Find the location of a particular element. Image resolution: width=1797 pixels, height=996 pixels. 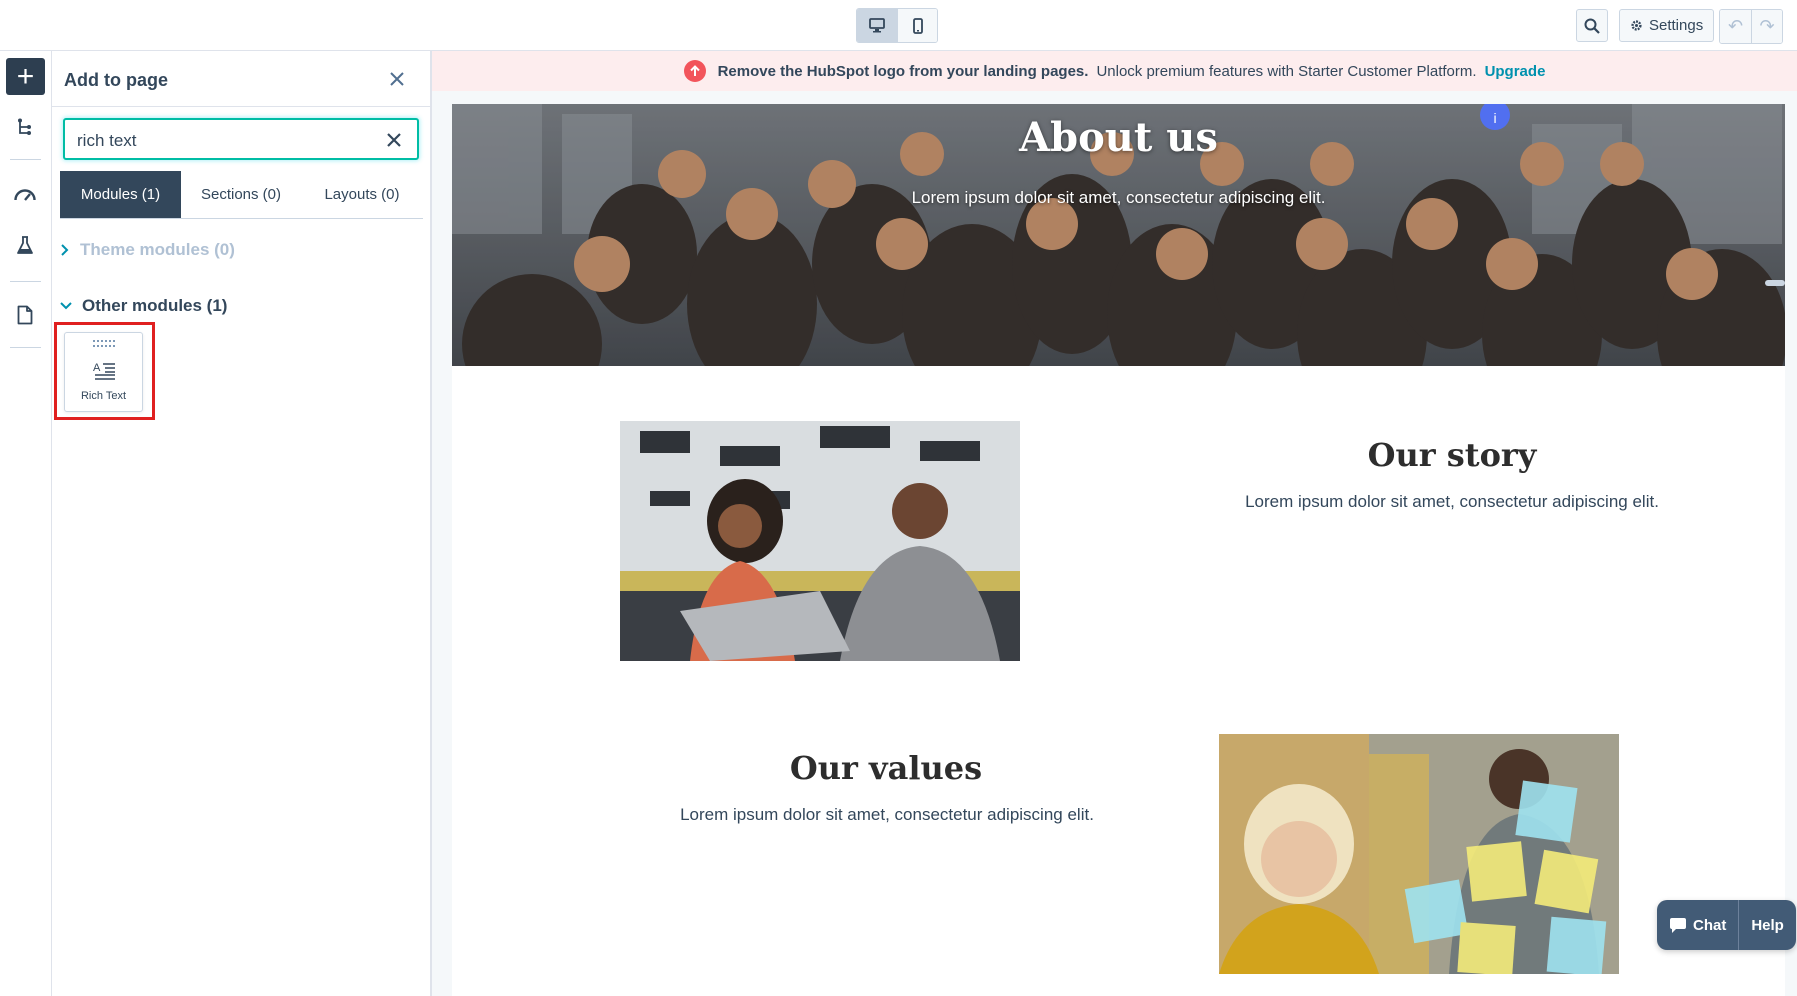

chevron-down-icon is located at coordinates (66, 306).